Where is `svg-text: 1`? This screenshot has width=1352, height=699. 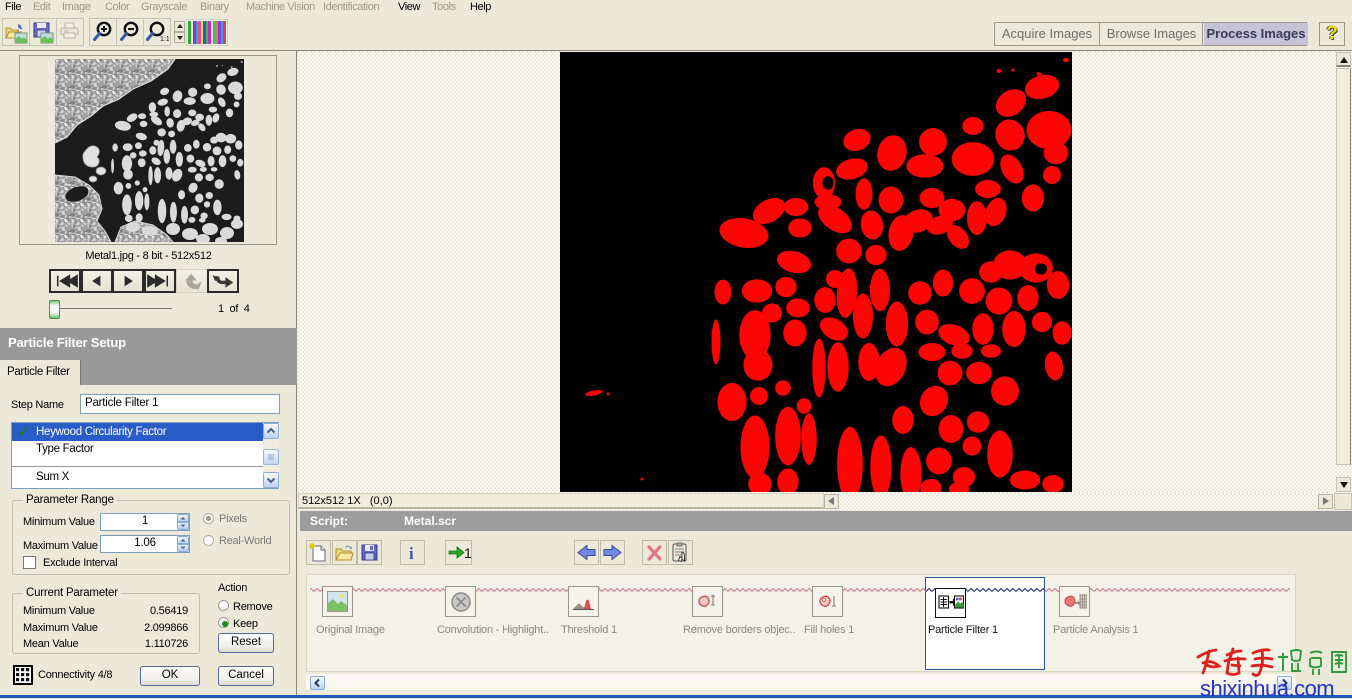
svg-text: 1 is located at coordinates (468, 553).